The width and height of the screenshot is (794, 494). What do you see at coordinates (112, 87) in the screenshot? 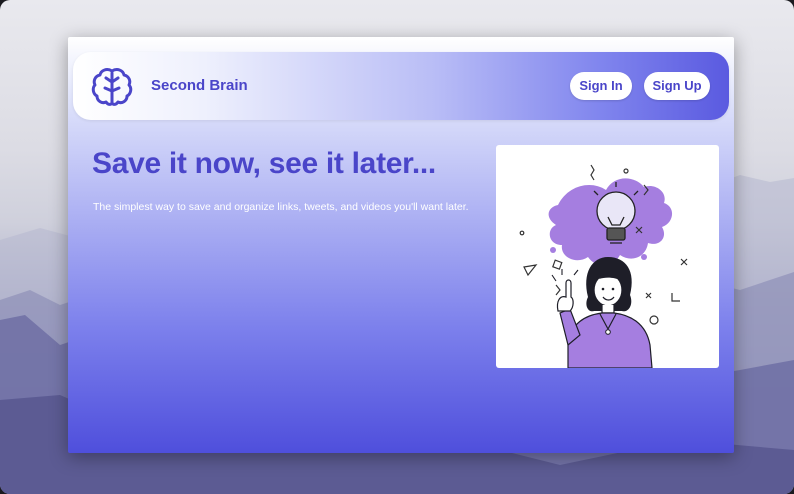
I see `brain-icon` at bounding box center [112, 87].